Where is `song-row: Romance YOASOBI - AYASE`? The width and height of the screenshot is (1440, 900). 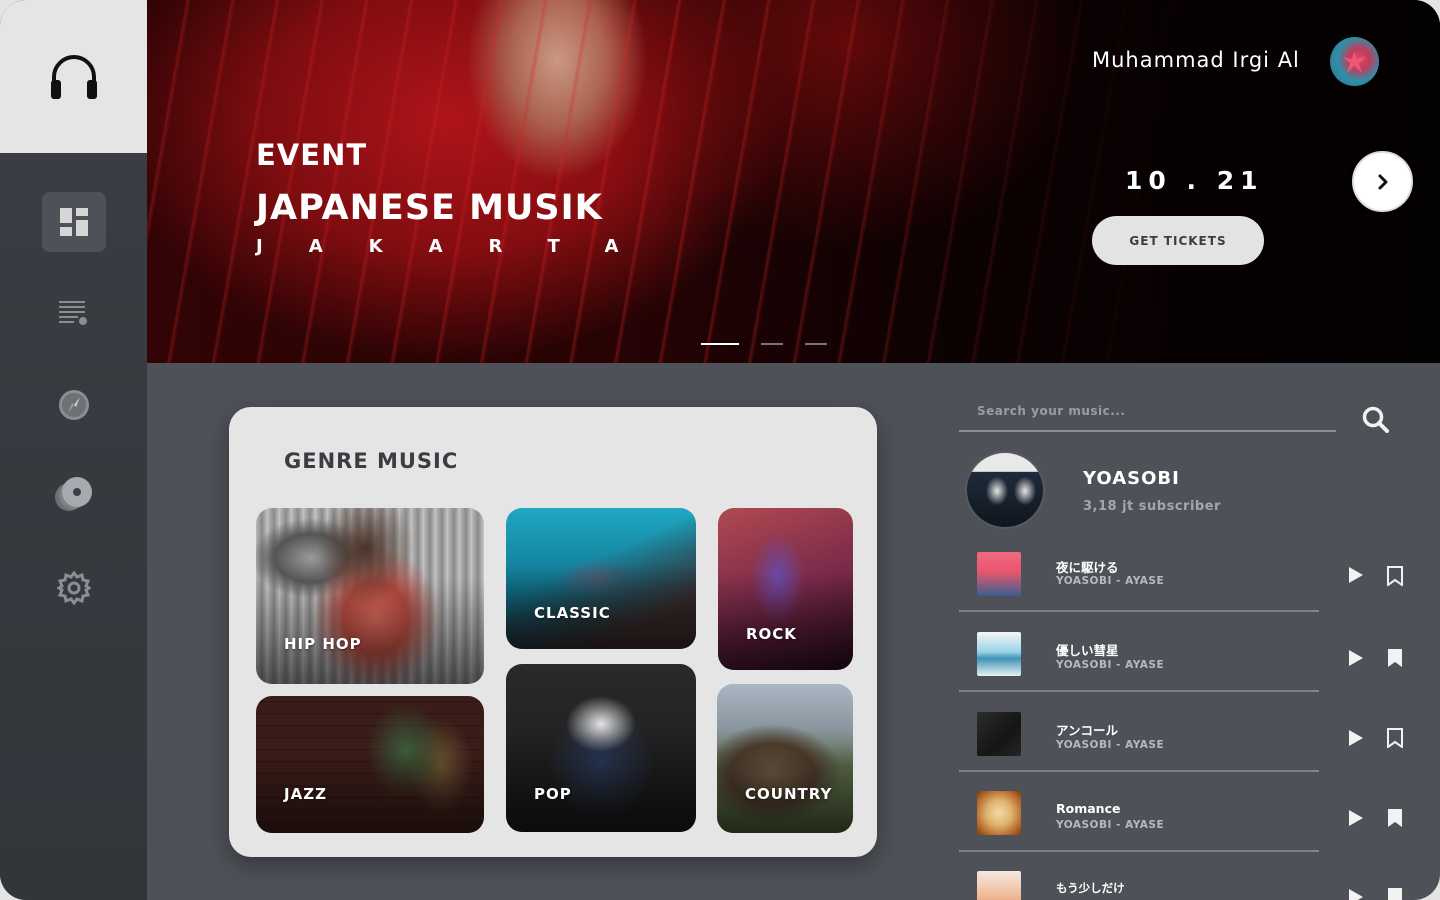
song-row: Romance YOASOBI - AYASE is located at coordinates (1139, 812).